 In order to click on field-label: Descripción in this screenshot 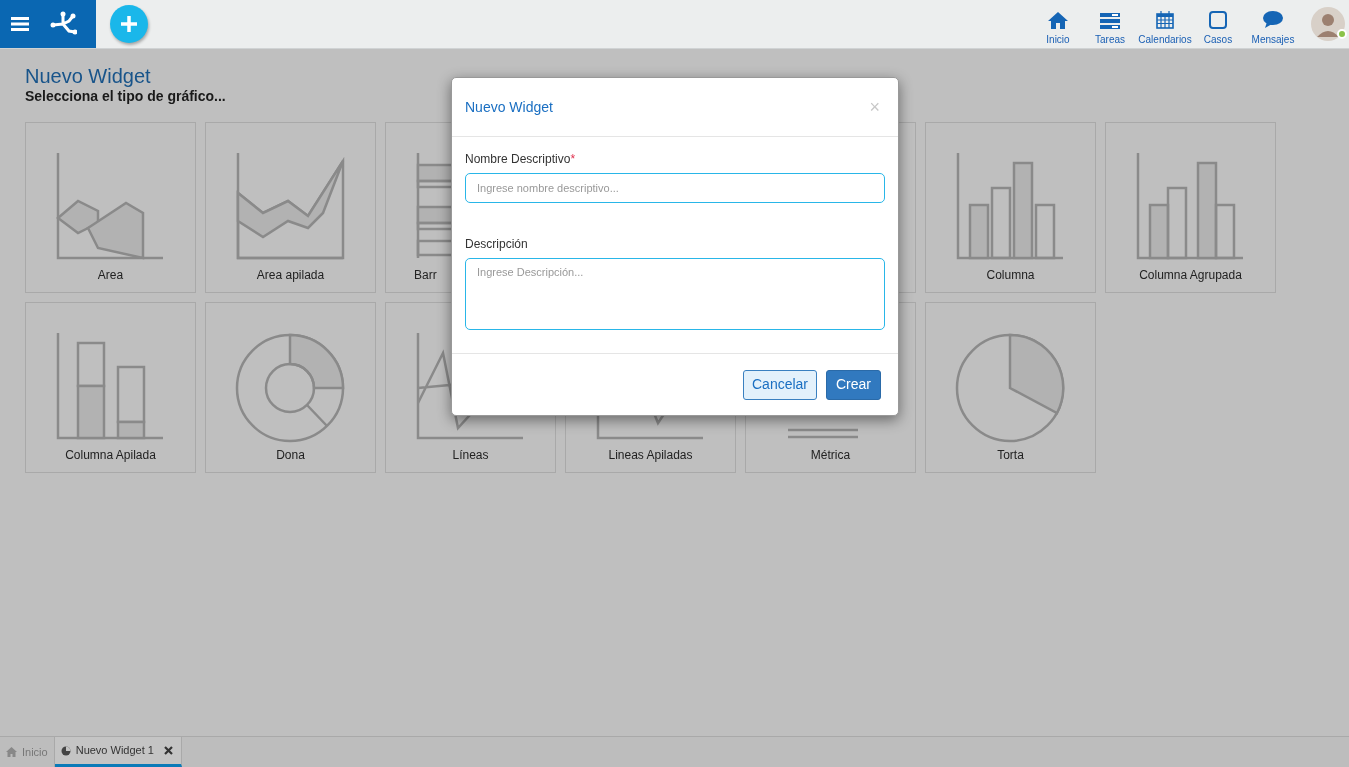, I will do `click(497, 244)`.